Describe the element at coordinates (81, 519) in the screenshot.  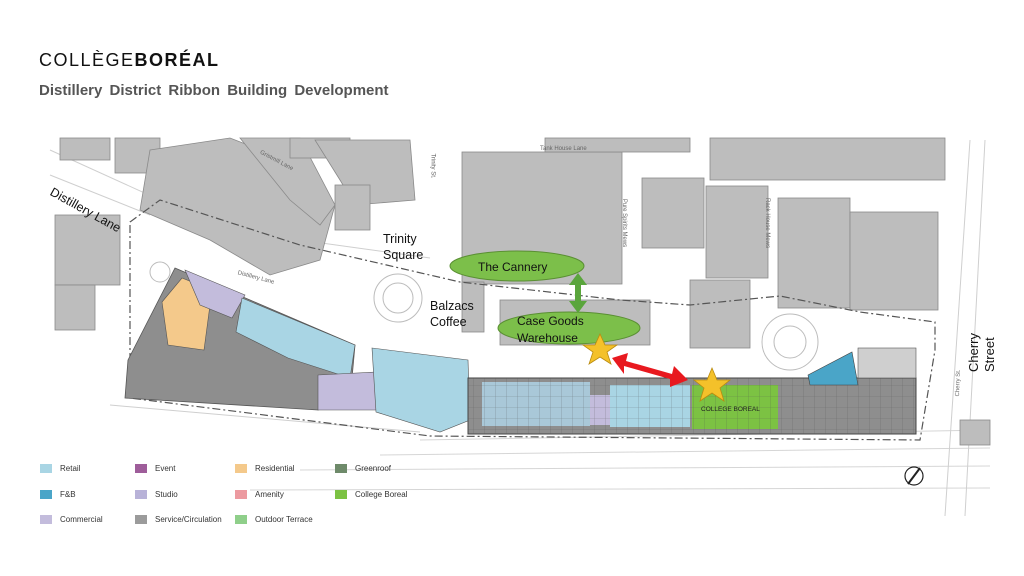
I see `legend-label-commercial: Commercial` at that location.